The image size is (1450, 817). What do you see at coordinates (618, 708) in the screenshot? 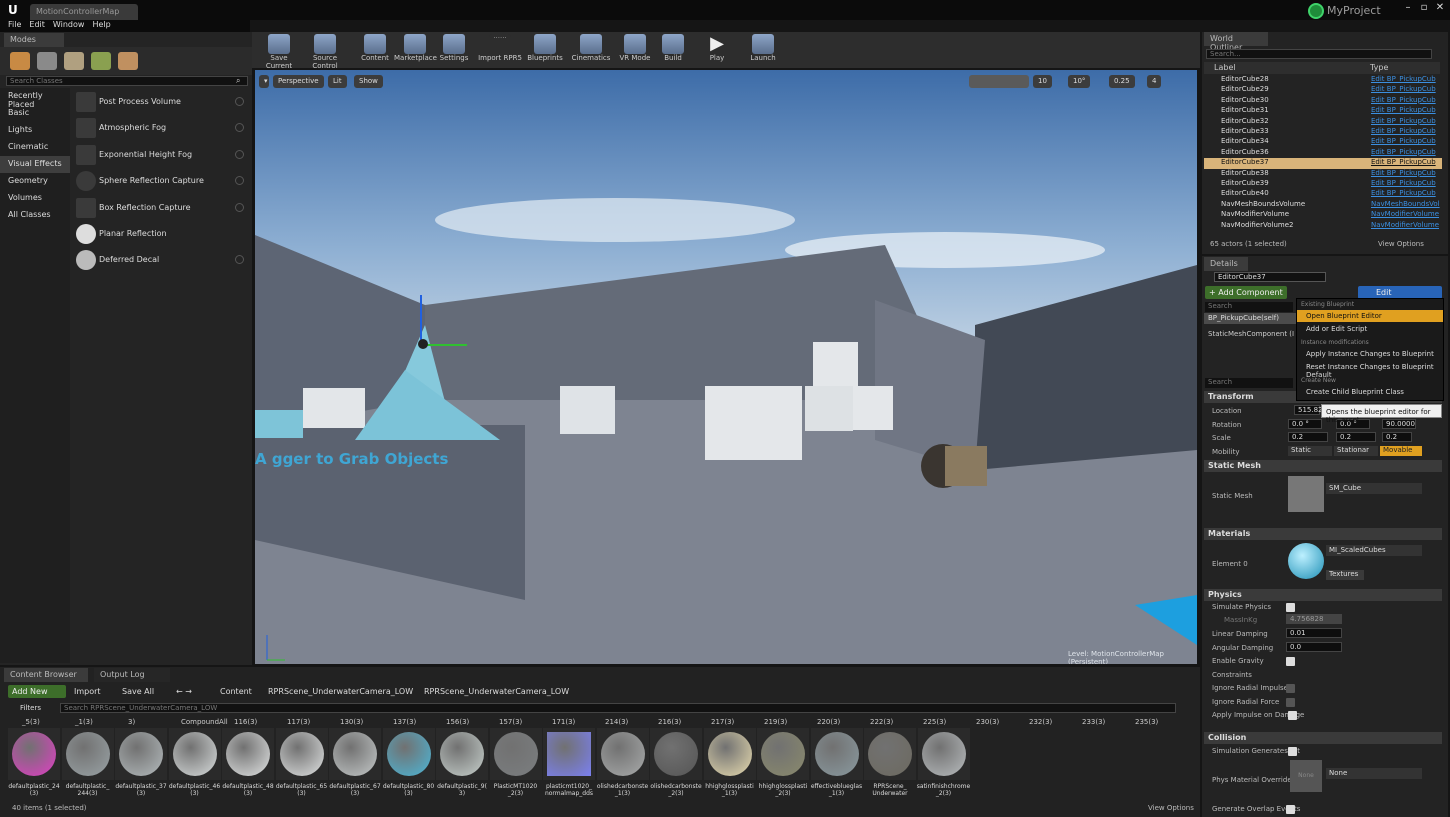
I see `content-search-input: Search RPRScene_UnderwaterCamera_LOW` at bounding box center [618, 708].